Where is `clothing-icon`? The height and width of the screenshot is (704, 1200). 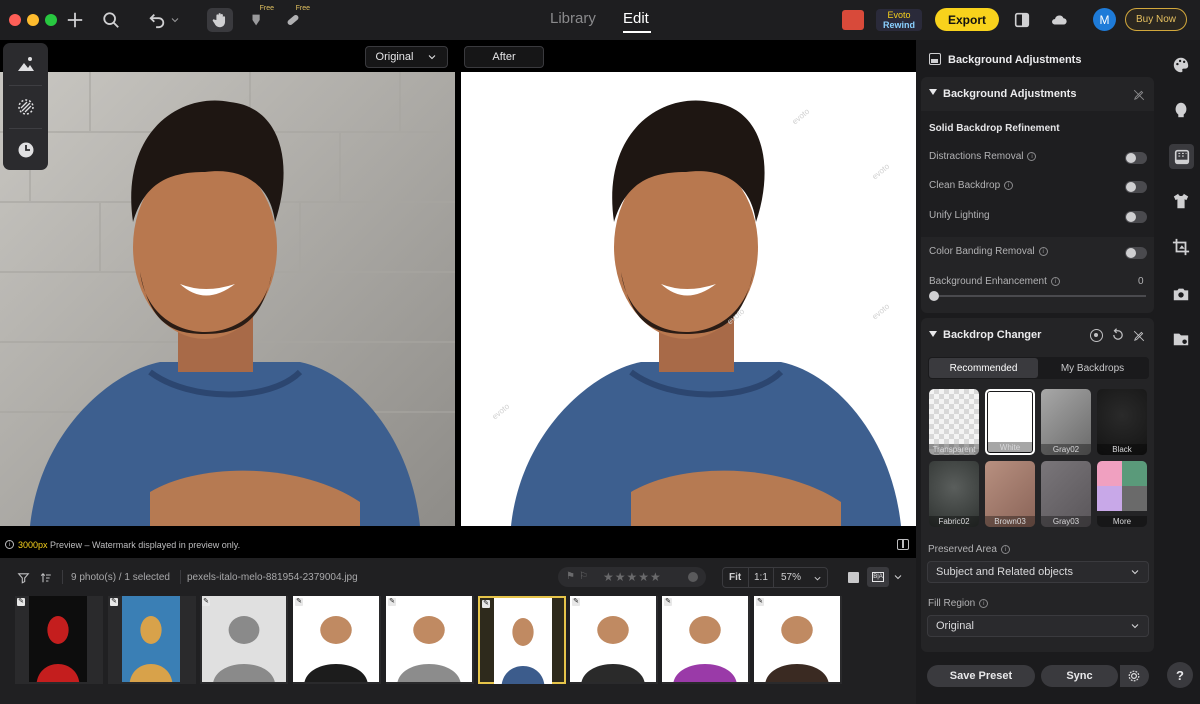 clothing-icon is located at coordinates (1181, 201).